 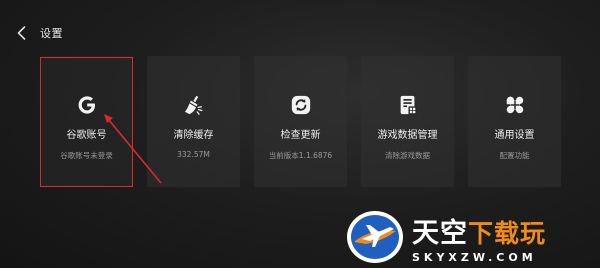 What do you see at coordinates (86, 155) in the screenshot?
I see `card-subtitle: 谷歌账号未登录` at bounding box center [86, 155].